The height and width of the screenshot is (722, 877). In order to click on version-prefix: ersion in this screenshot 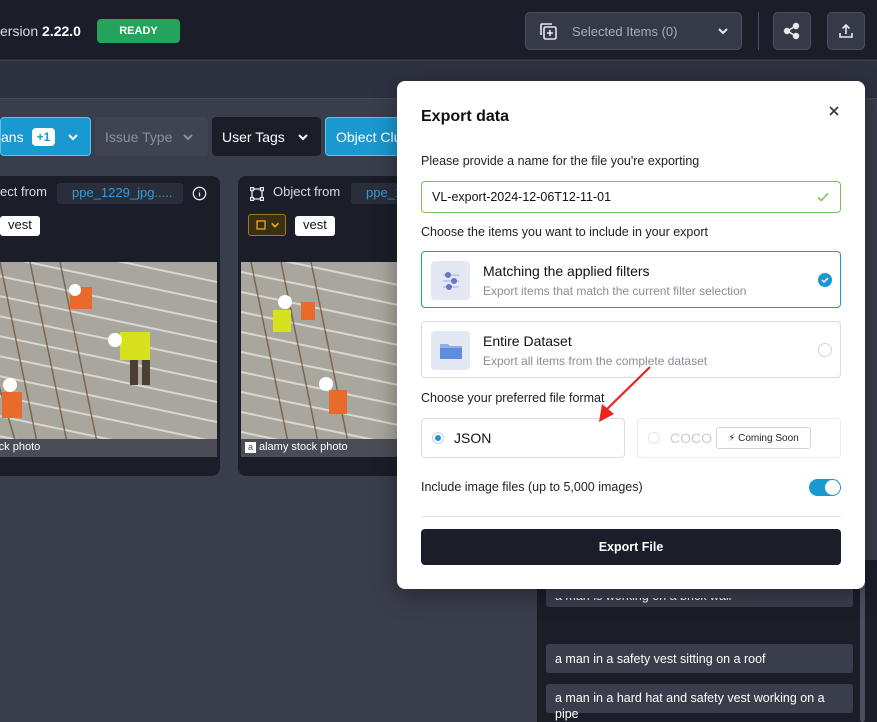, I will do `click(19, 31)`.